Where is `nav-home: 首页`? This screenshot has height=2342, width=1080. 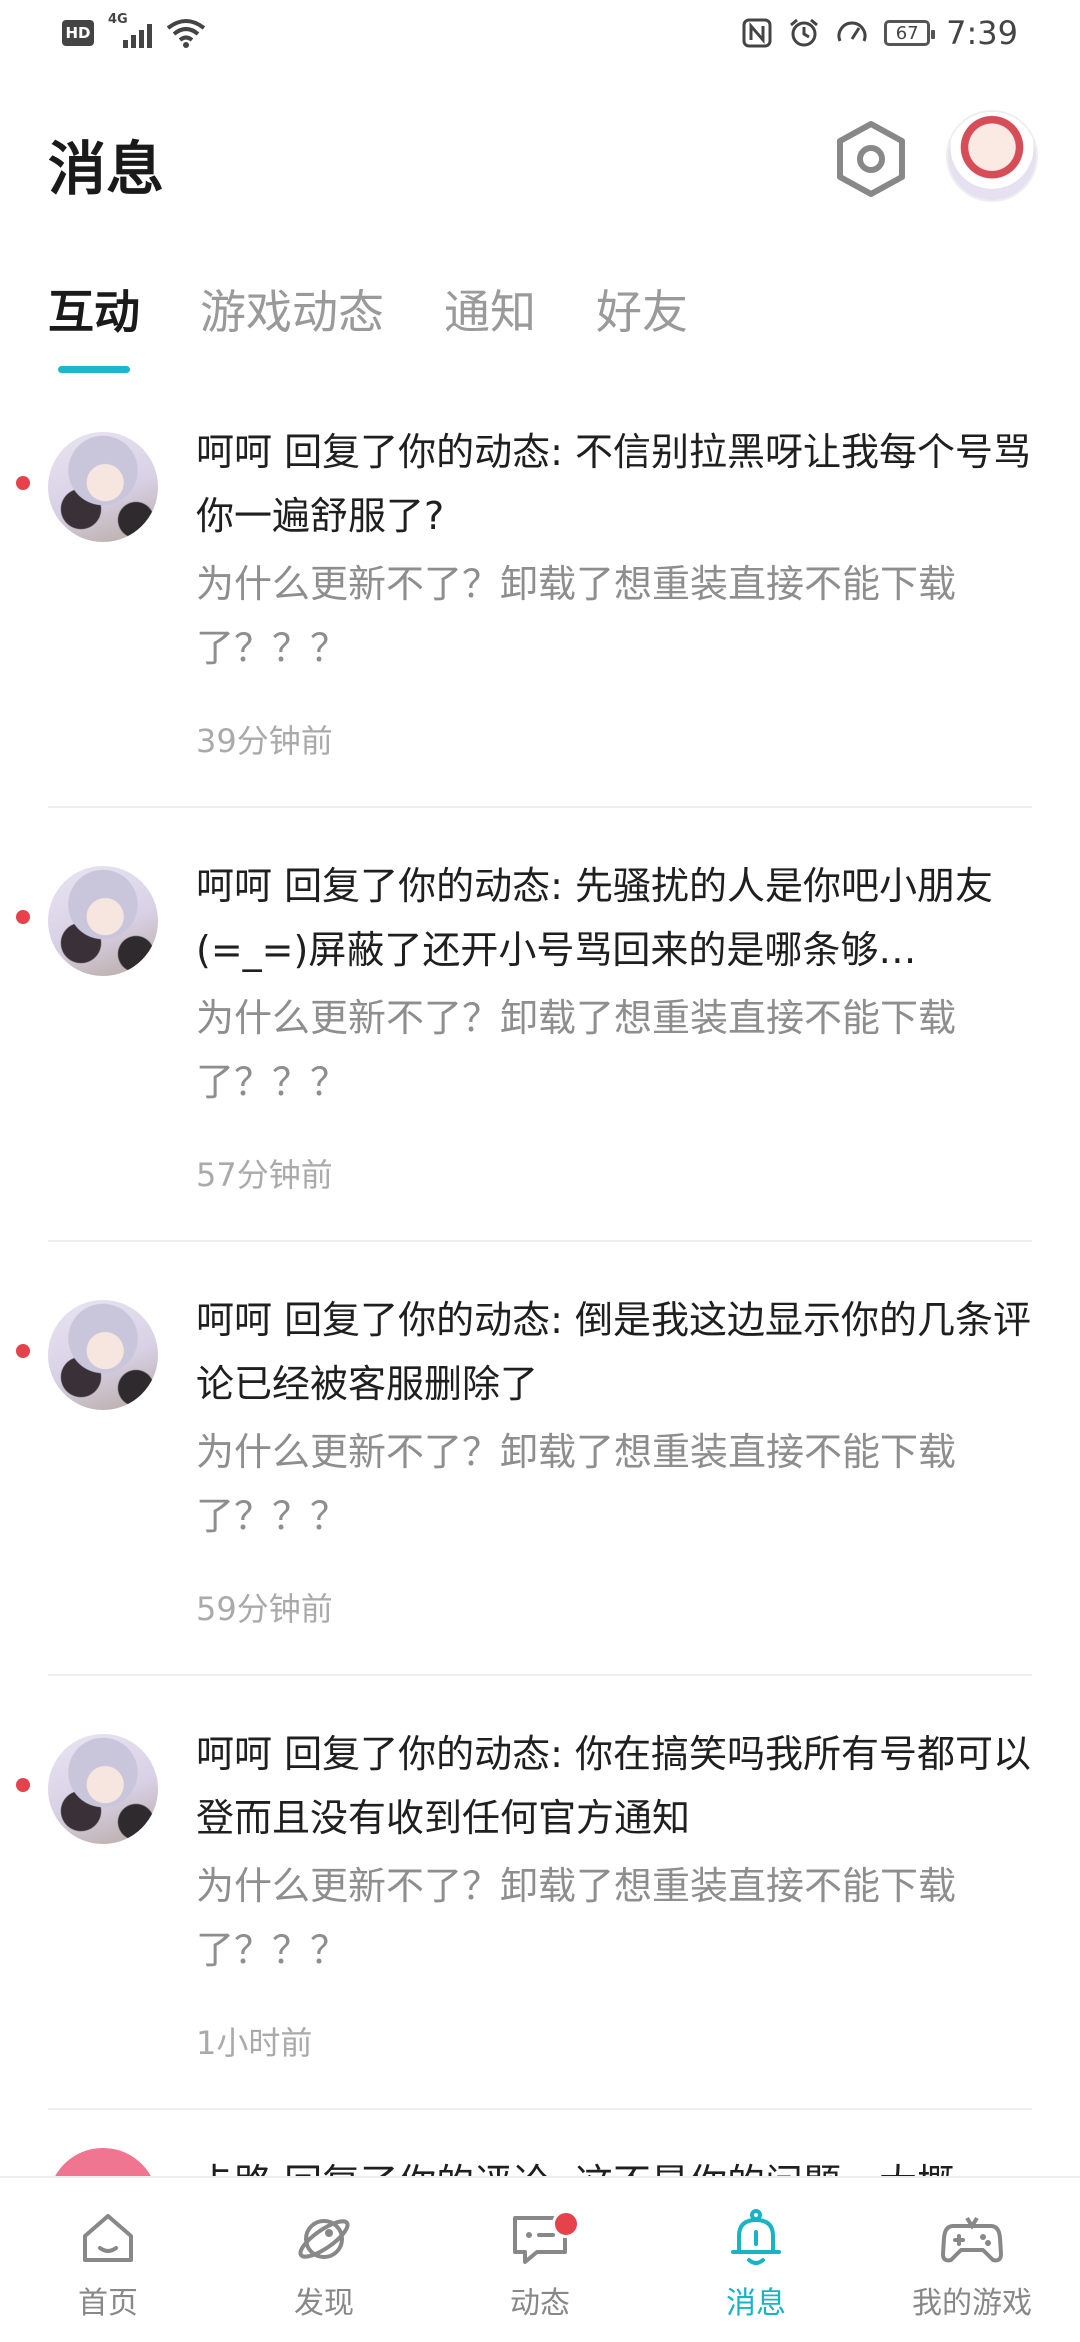
nav-home: 首页 is located at coordinates (108, 2260).